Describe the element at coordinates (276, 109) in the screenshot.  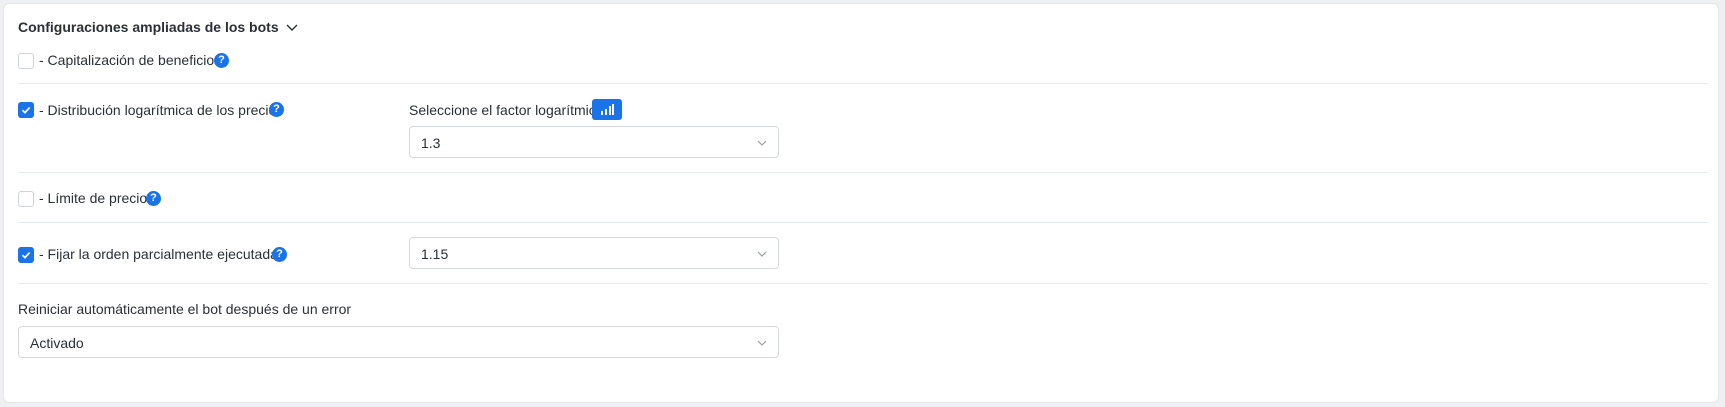
I see `log-distribution-help-icon: ?` at that location.